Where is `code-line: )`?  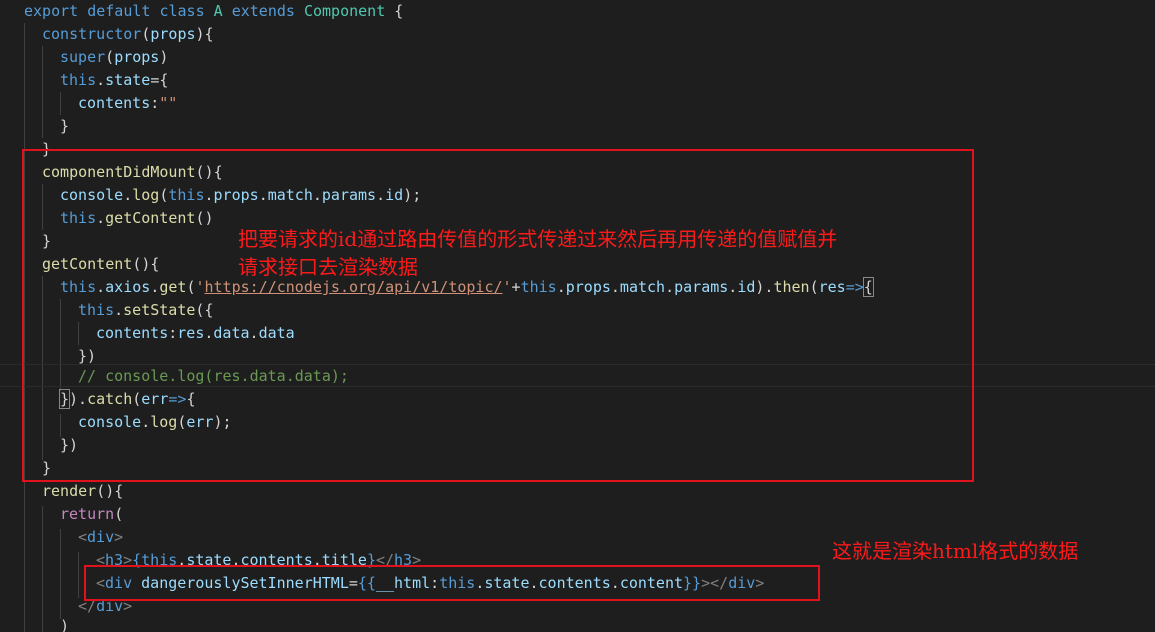
code-line: ) is located at coordinates (64, 623).